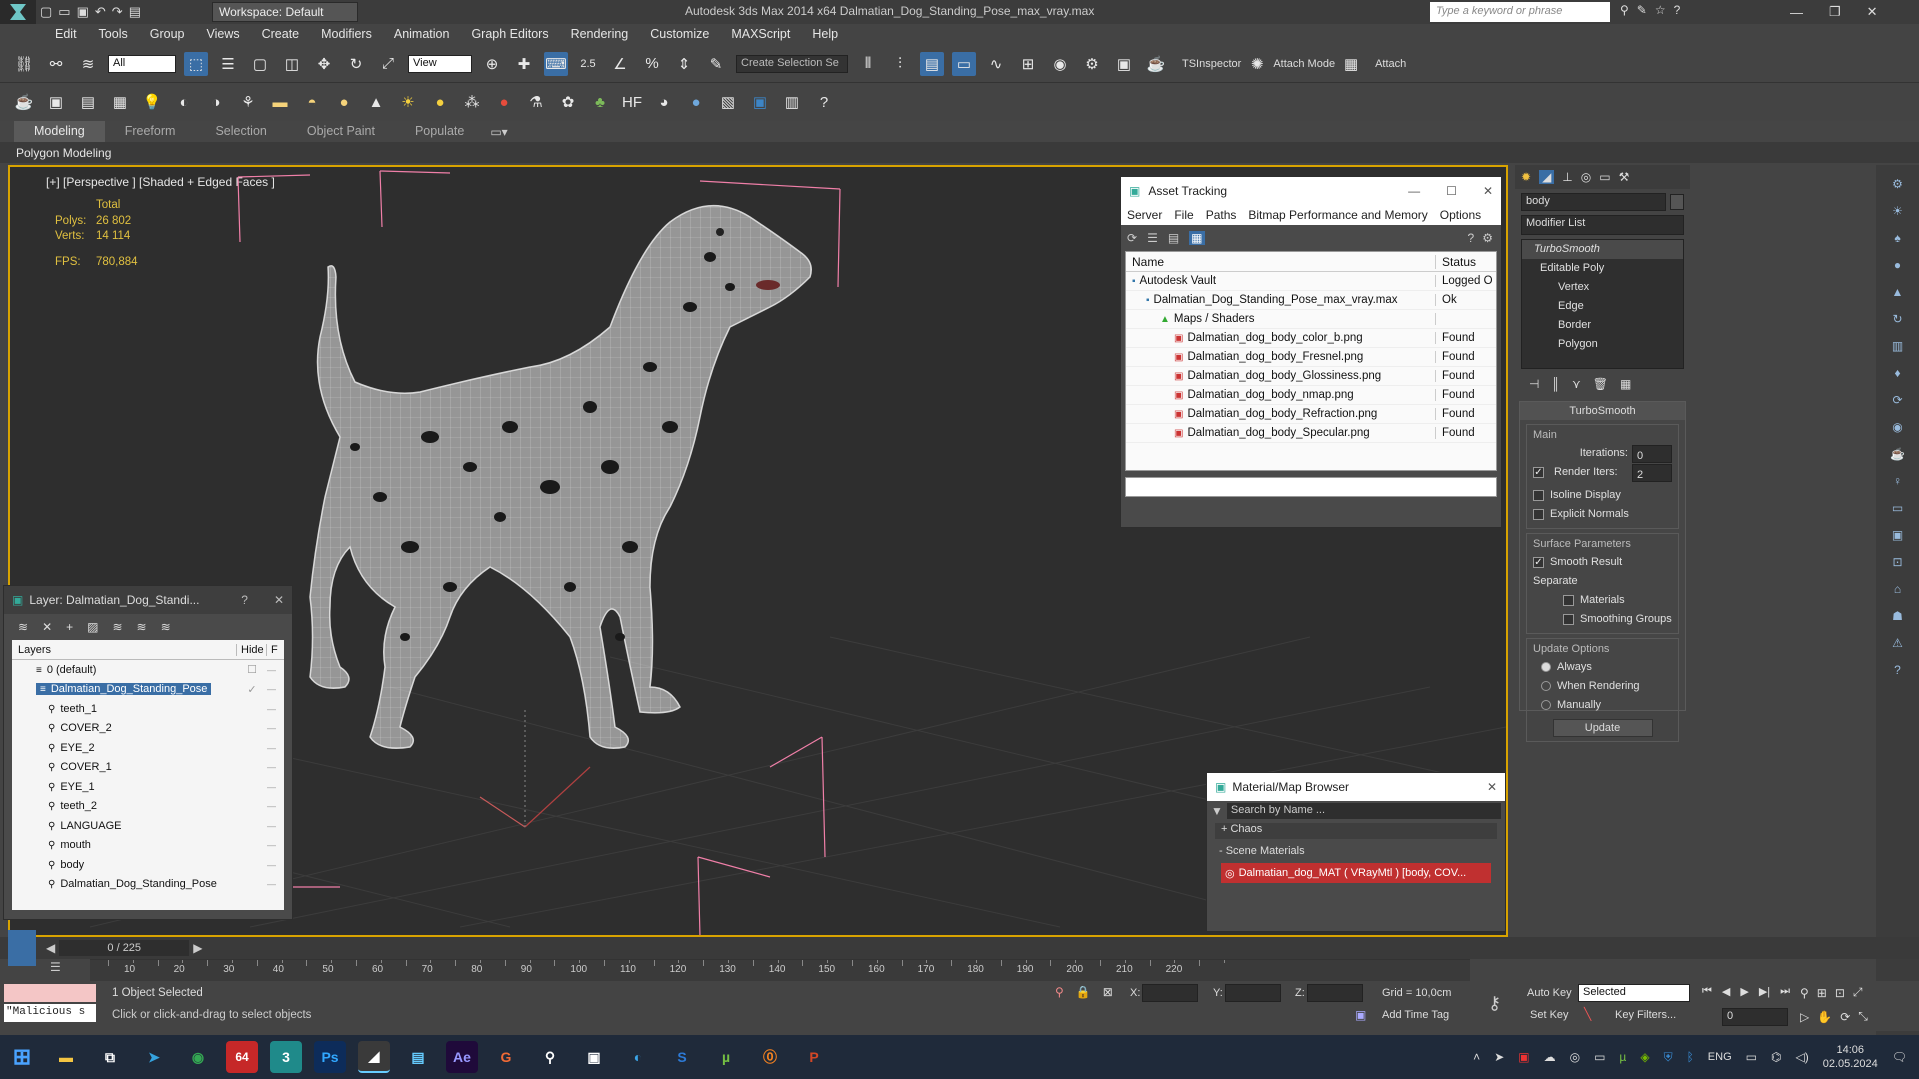 This screenshot has width=1919, height=1079. What do you see at coordinates (222, 34) in the screenshot?
I see `menu-views: Views` at bounding box center [222, 34].